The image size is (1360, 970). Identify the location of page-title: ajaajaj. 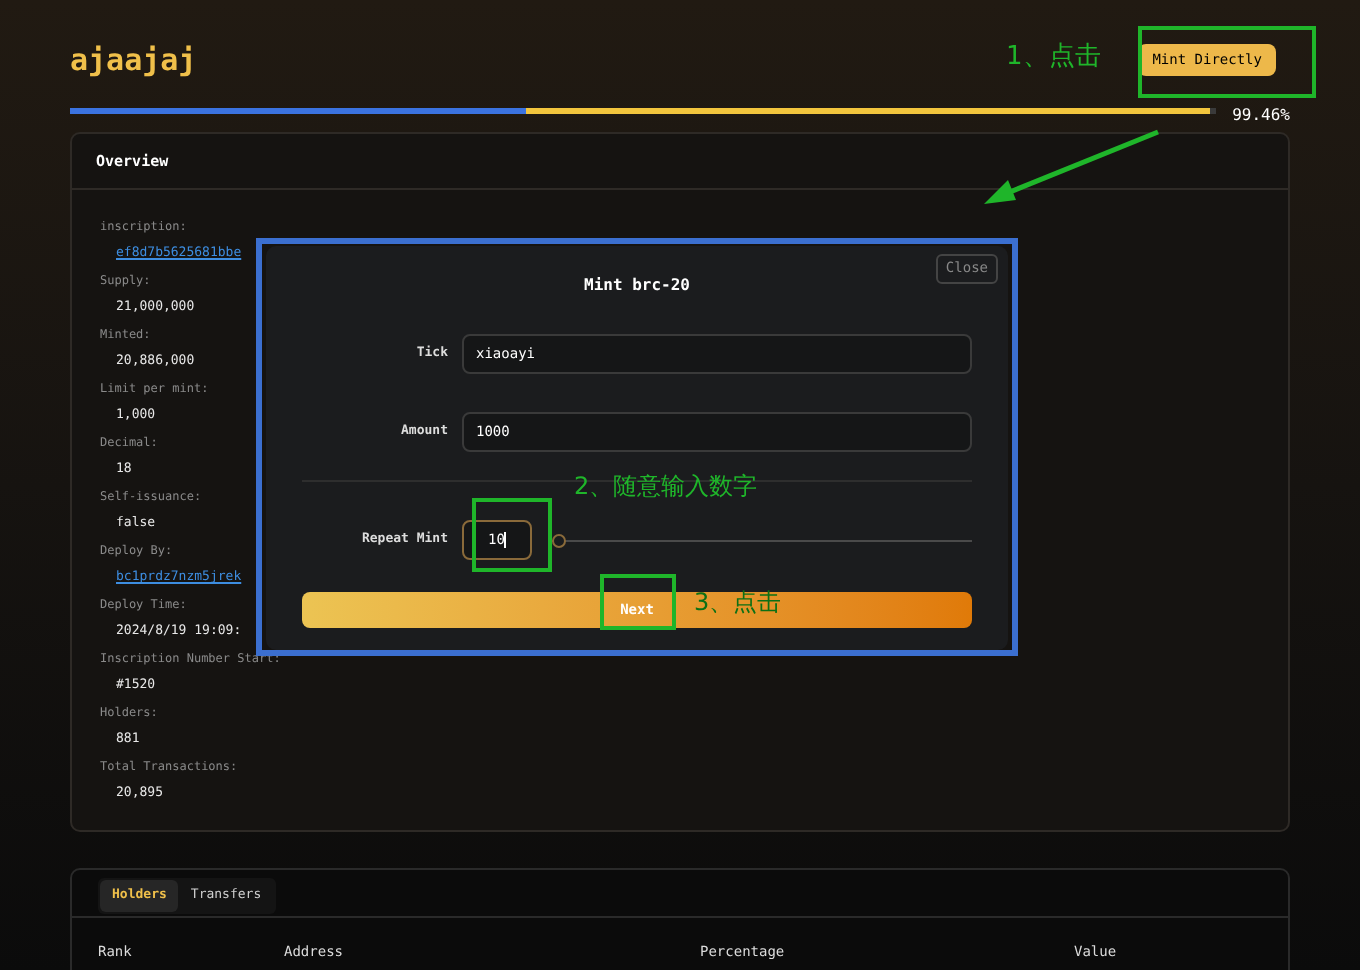
(133, 60).